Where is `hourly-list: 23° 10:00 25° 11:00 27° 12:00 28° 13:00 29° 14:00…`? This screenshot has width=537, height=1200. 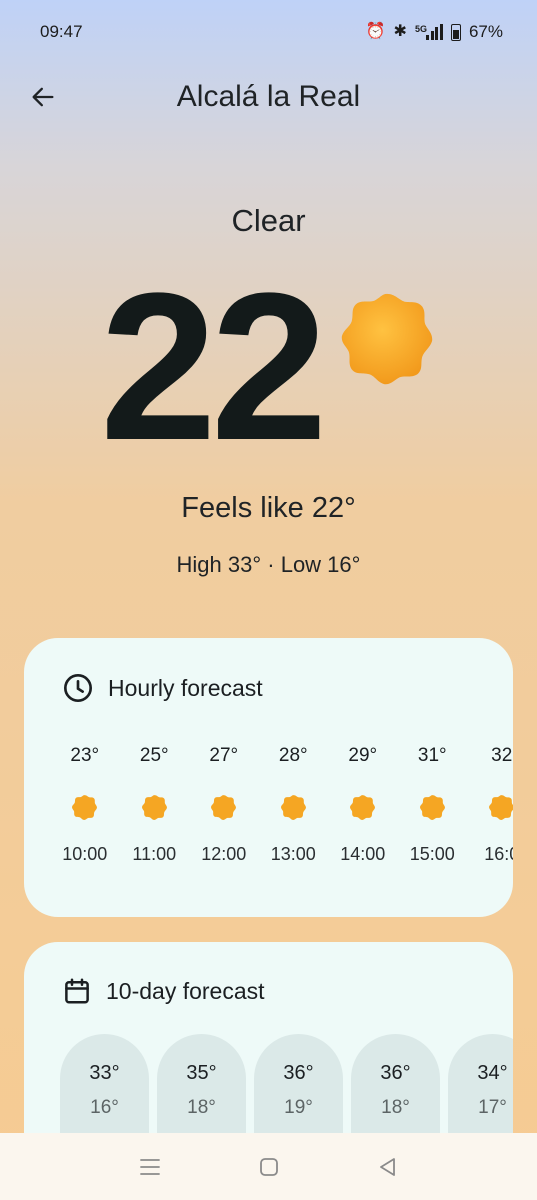
hourly-list: 23° 10:00 25° 11:00 27° 12:00 28° 13:00 29° 14:00… is located at coordinates (281, 818).